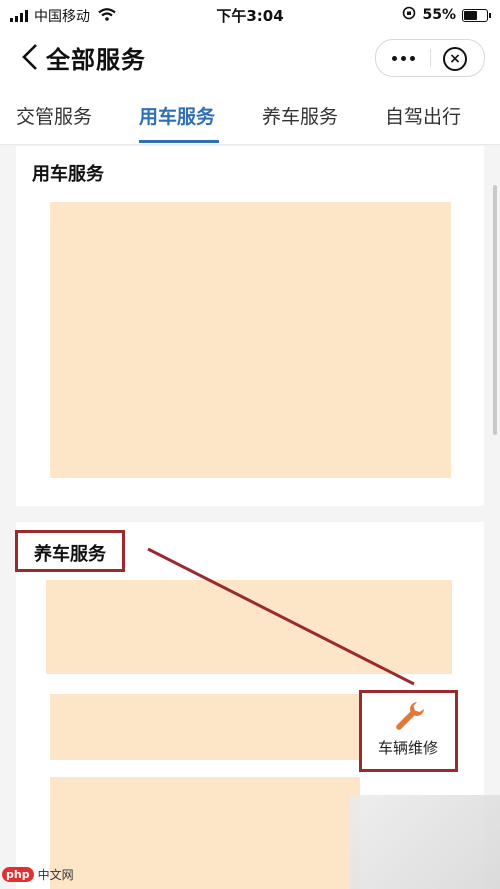 The height and width of the screenshot is (889, 500). What do you see at coordinates (495, 310) in the screenshot?
I see `scrollbar` at bounding box center [495, 310].